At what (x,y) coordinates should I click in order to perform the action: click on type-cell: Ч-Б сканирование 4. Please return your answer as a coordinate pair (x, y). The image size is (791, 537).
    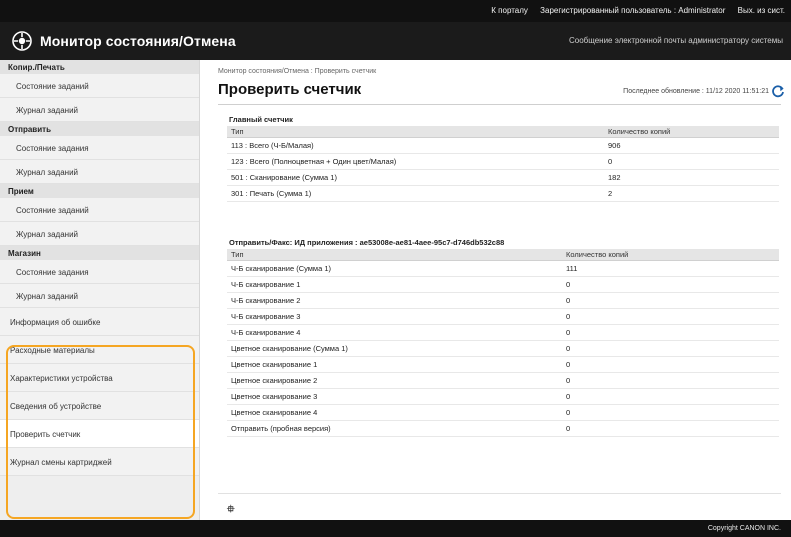
    Looking at the image, I should click on (394, 332).